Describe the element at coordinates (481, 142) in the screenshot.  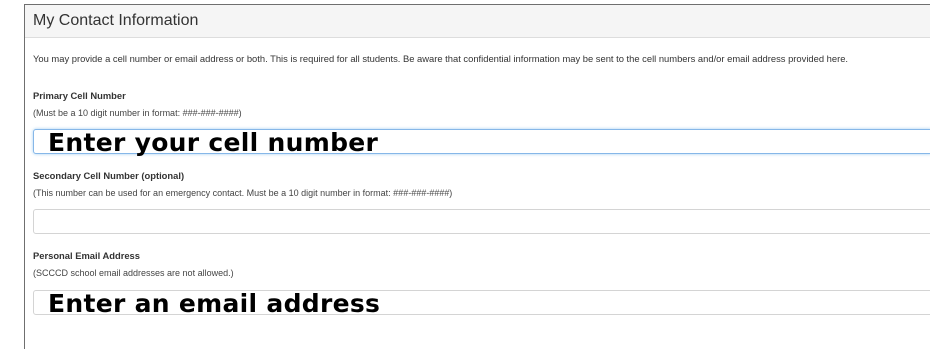
I see `primary-cell-input: Enter your cell number` at that location.